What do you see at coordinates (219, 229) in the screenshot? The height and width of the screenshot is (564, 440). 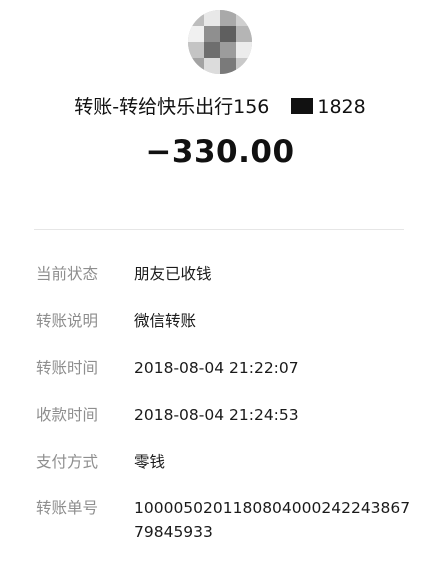 I see `divider` at bounding box center [219, 229].